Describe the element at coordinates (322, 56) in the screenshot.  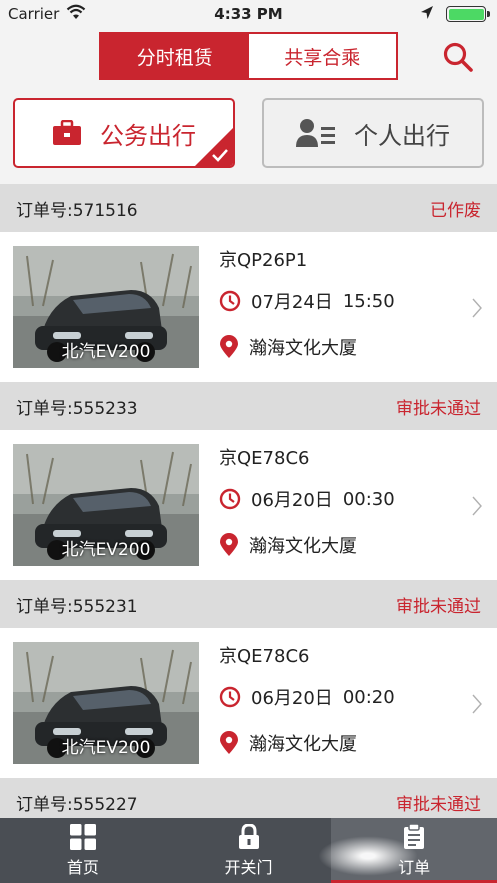
I see `tab-carpool: 共享合乘` at that location.